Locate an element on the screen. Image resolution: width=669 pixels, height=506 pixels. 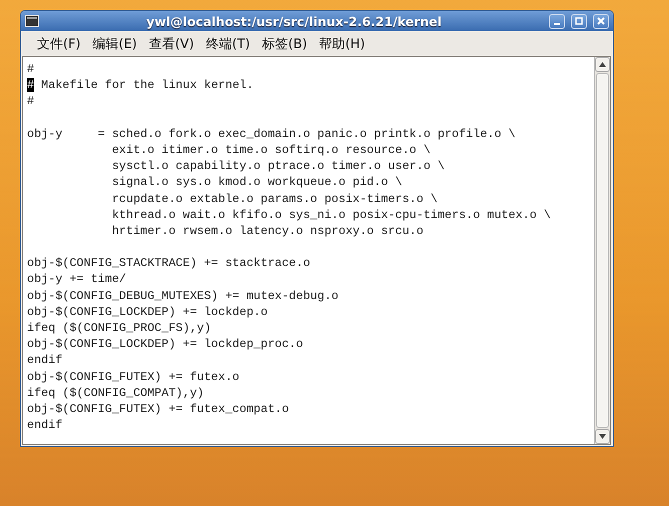
scrollbar is located at coordinates (602, 250).